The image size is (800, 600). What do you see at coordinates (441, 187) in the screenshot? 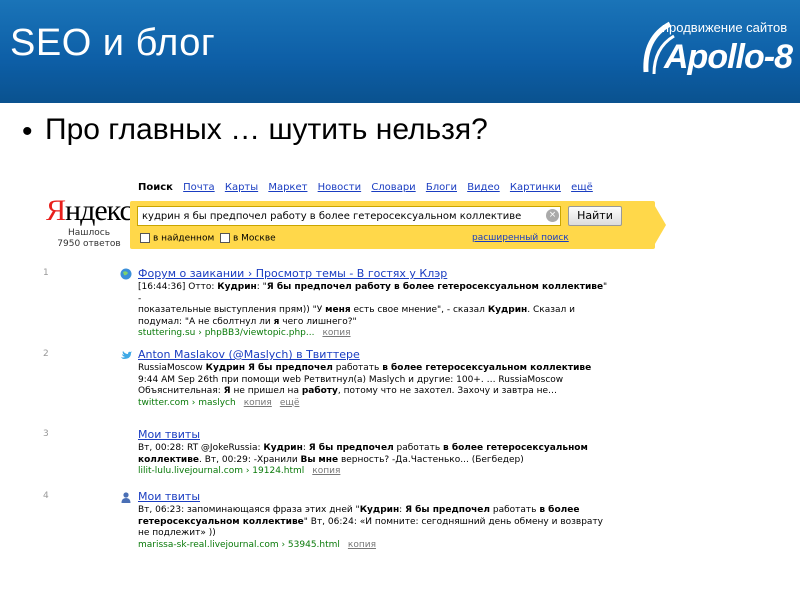
I see `nav-item-blogs: Блоги` at bounding box center [441, 187].